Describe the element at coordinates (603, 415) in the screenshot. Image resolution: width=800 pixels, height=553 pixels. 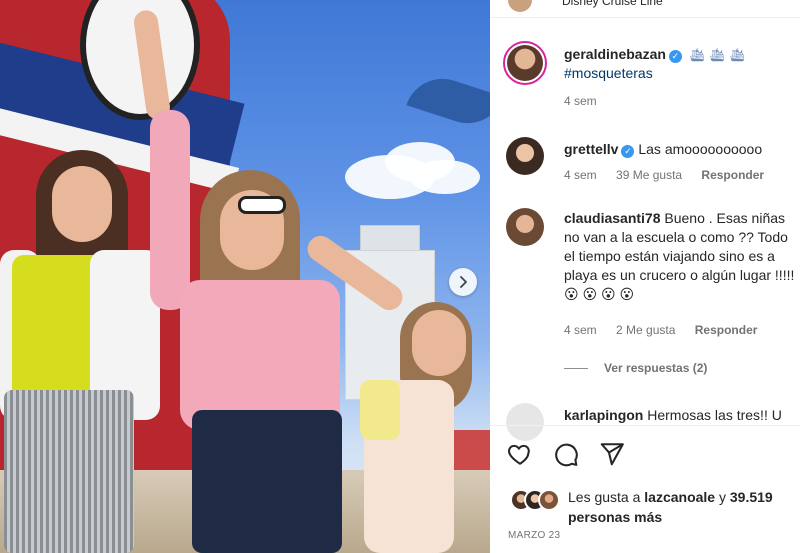
I see `comment-username: karlapingon` at that location.